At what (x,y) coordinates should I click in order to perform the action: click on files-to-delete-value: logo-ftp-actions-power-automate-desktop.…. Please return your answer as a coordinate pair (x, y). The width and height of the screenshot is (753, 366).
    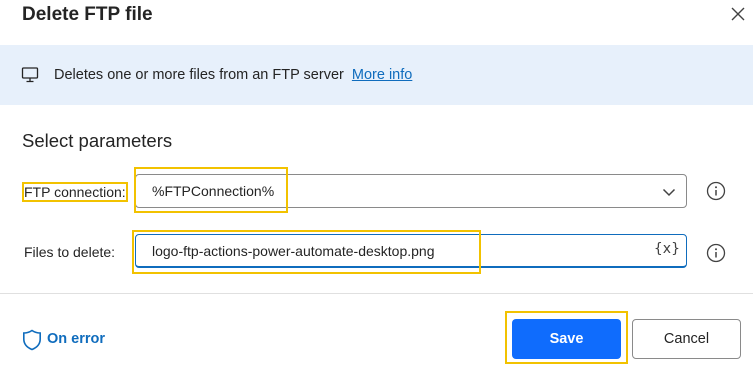
    Looking at the image, I should click on (293, 251).